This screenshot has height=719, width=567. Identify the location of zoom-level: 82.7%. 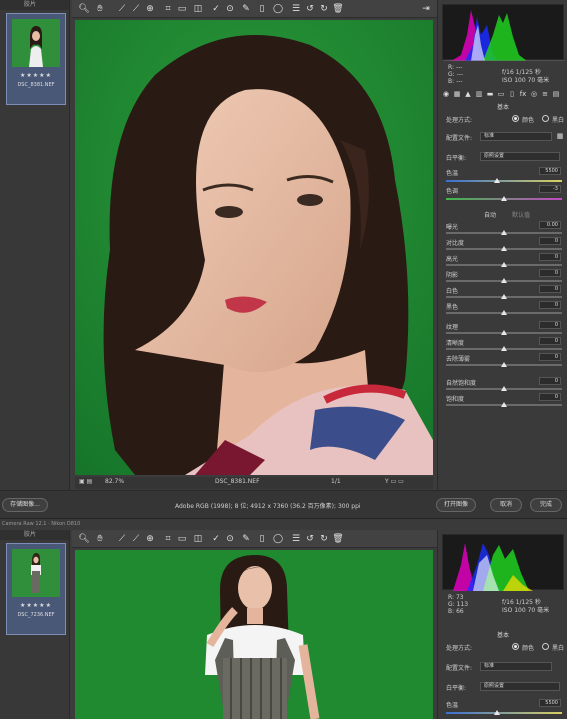
(114, 481).